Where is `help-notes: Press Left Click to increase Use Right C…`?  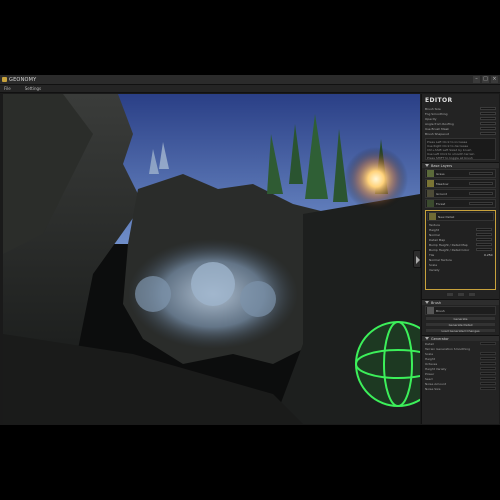
help-notes: Press Left Click to increase Use Right C… is located at coordinates (460, 149).